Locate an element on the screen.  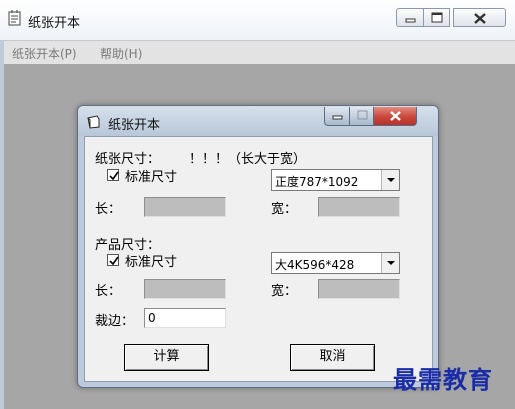
cancel-button: 取消 is located at coordinates (332, 357).